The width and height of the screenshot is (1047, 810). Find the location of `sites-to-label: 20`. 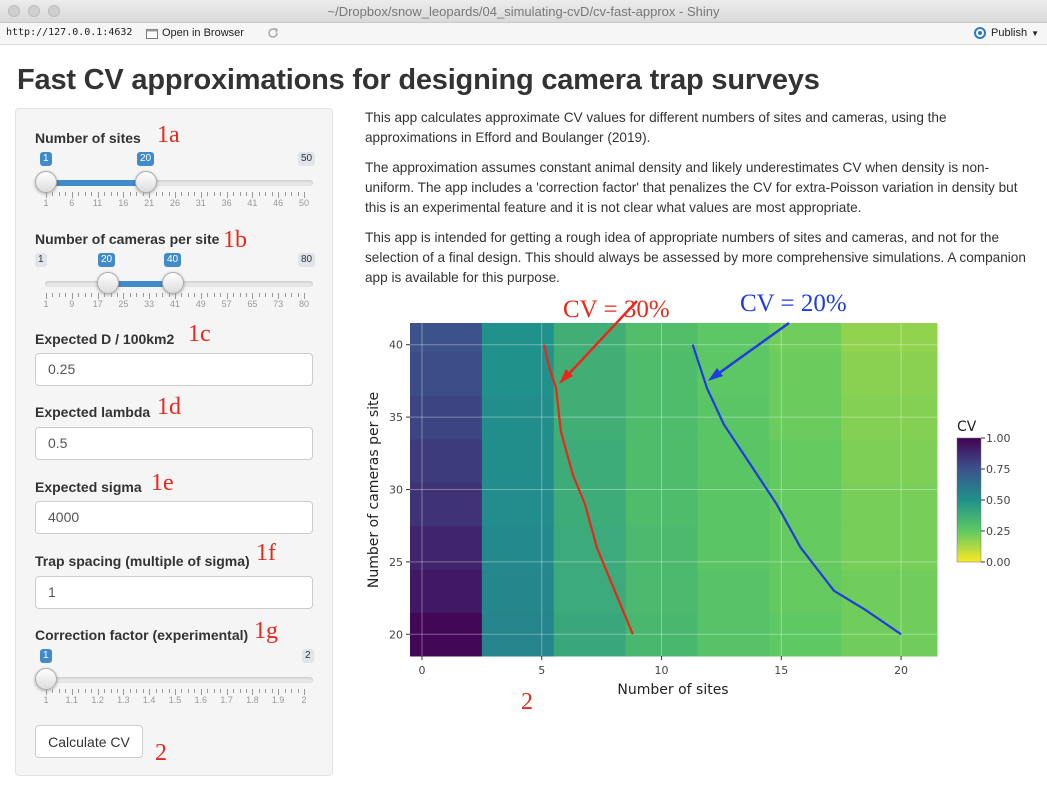

sites-to-label: 20 is located at coordinates (146, 159).